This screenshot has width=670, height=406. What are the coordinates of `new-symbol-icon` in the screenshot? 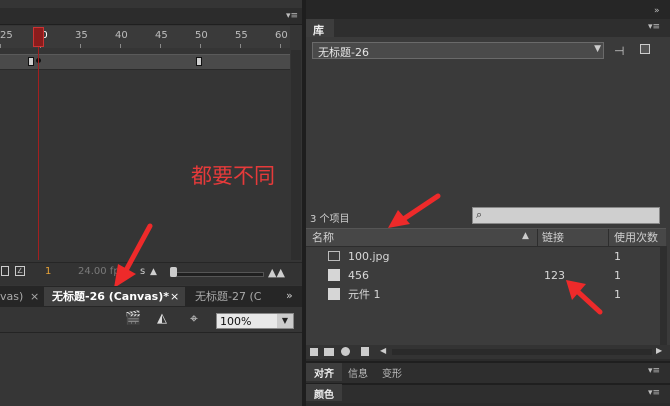 It's located at (314, 352).